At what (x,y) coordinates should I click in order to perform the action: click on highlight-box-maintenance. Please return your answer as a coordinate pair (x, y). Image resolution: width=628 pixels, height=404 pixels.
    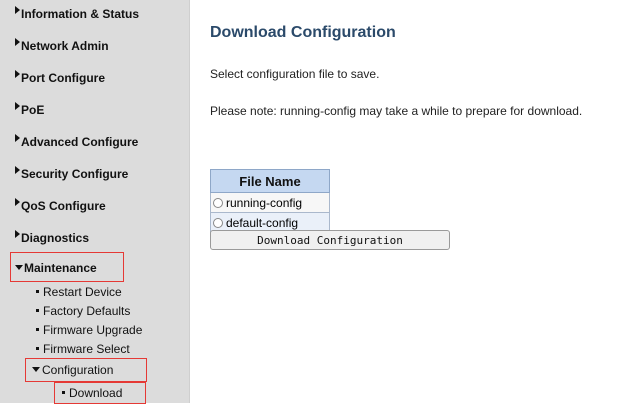
    Looking at the image, I should click on (67, 267).